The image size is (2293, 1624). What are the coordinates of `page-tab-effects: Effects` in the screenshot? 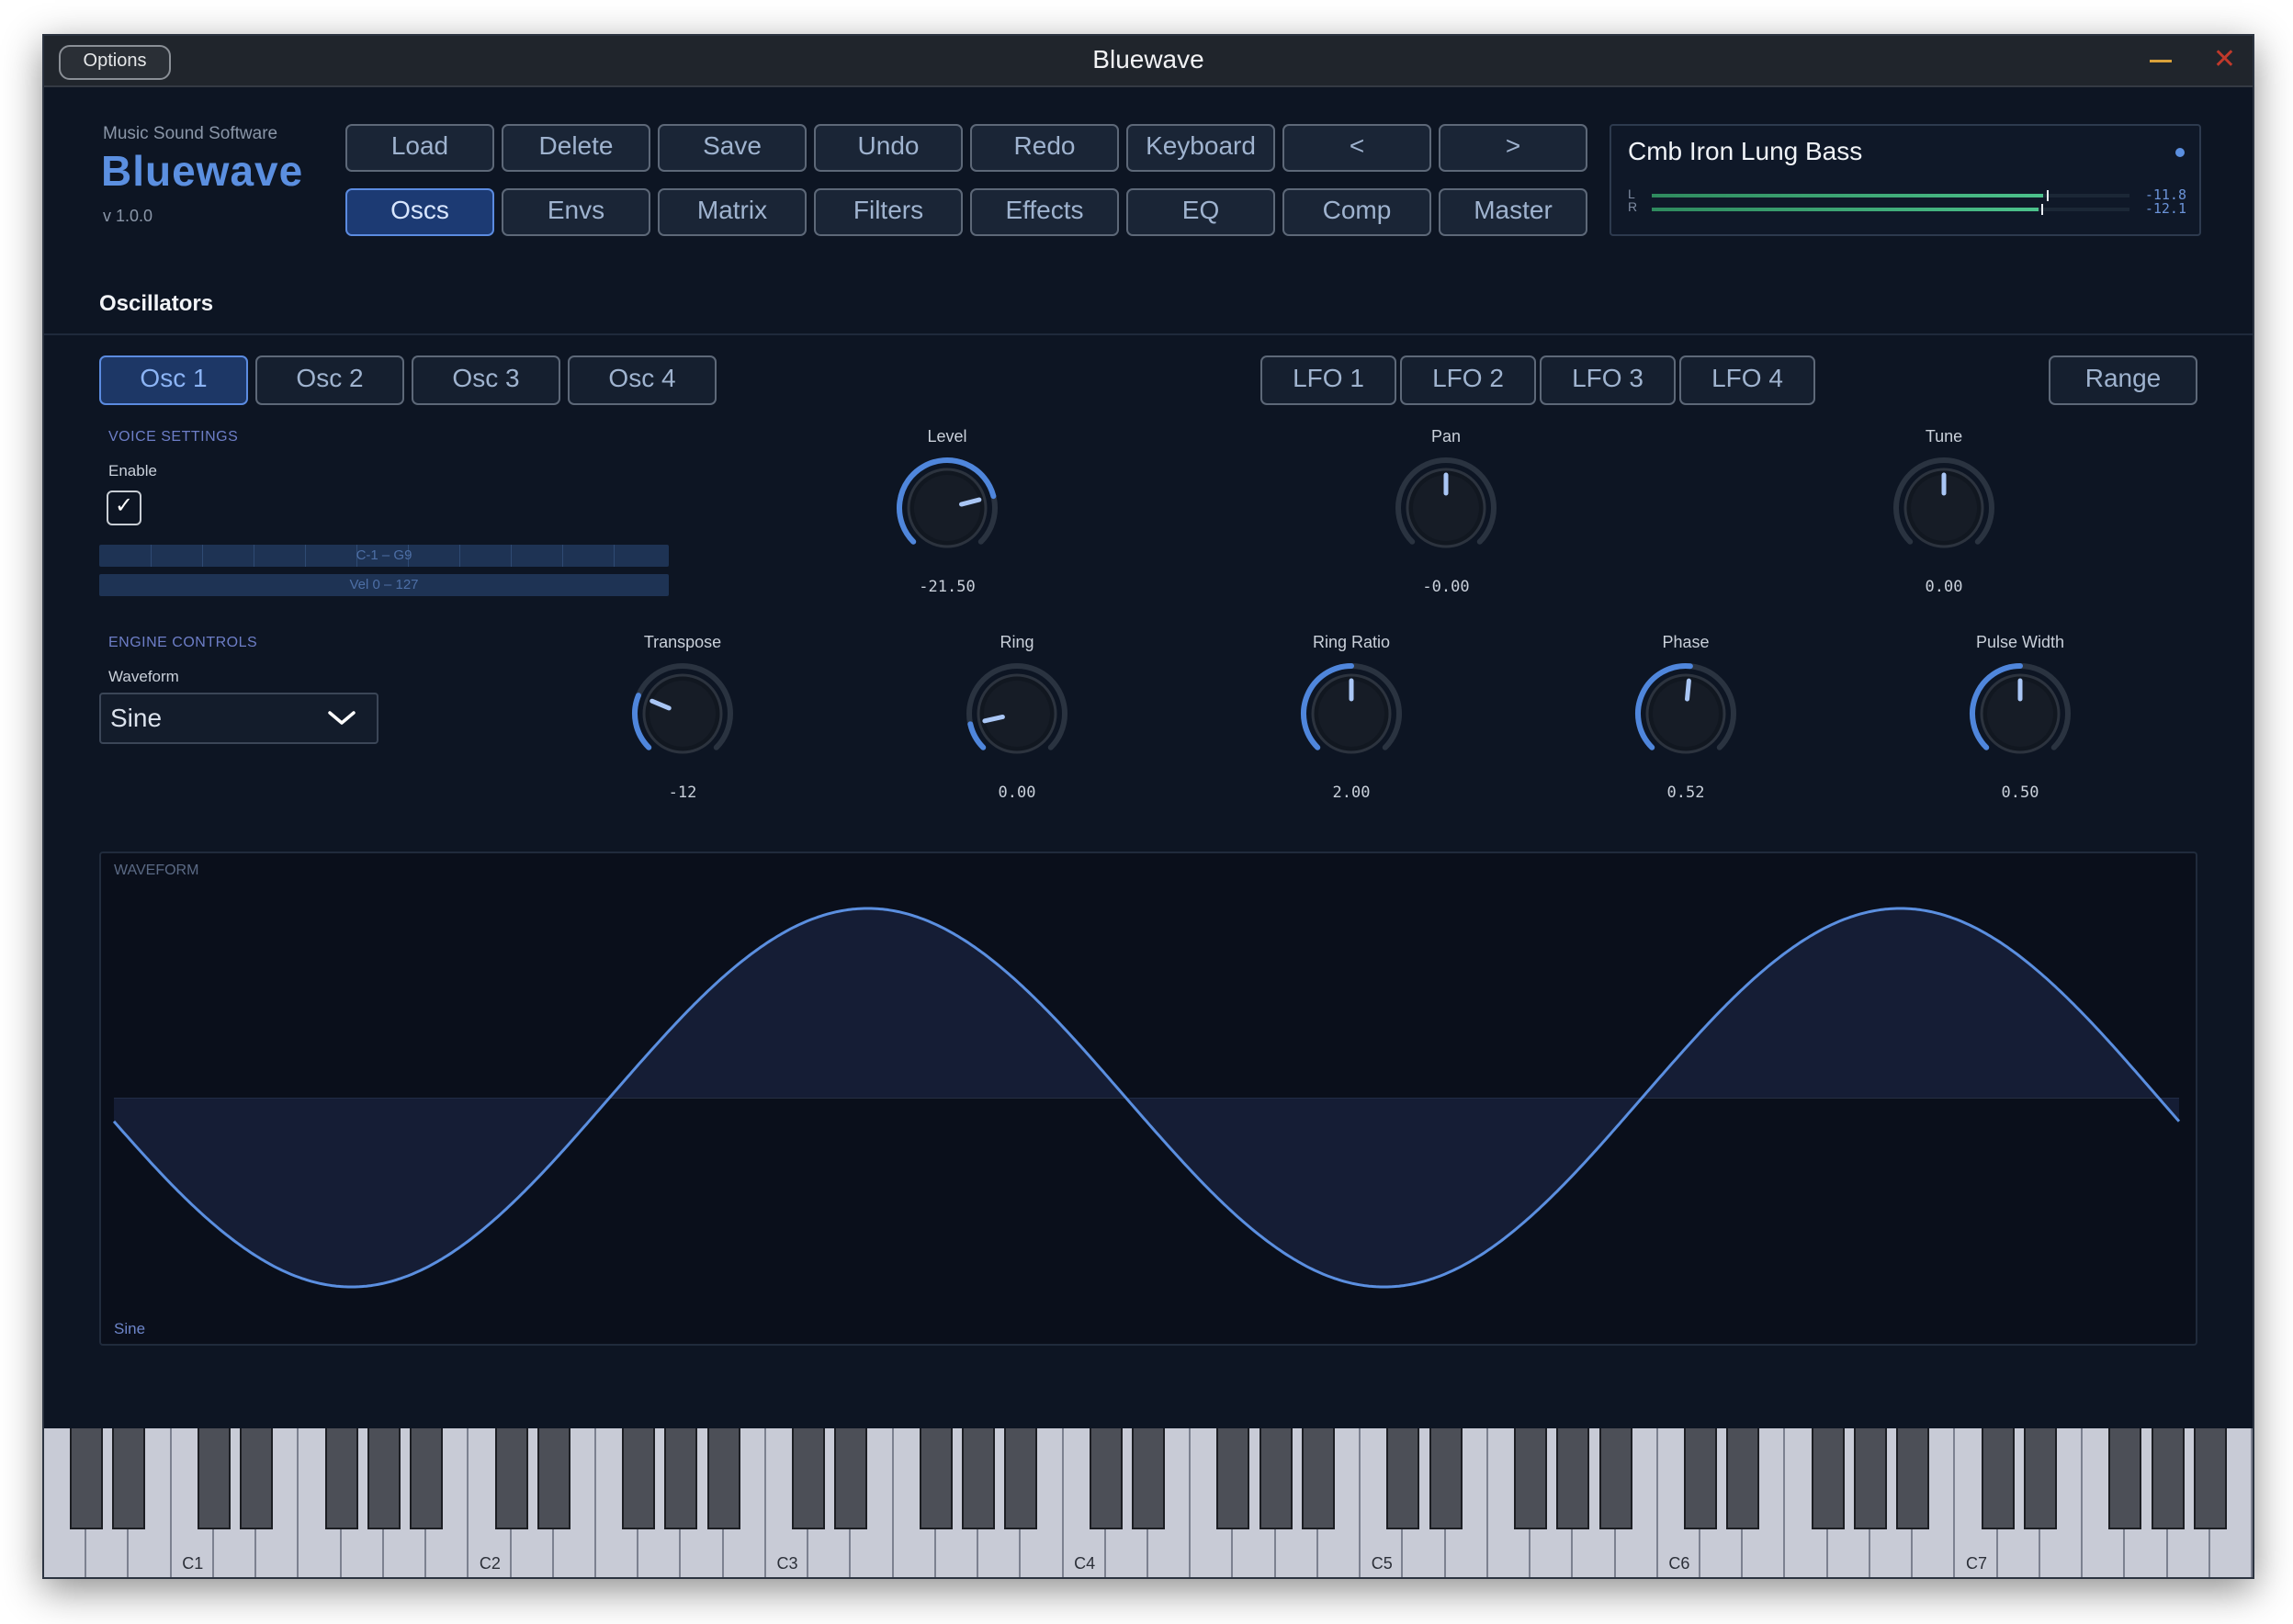 It's located at (1044, 212).